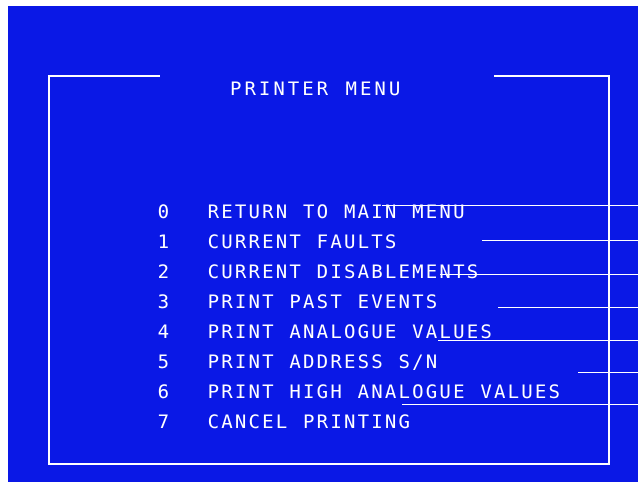  Describe the element at coordinates (298, 316) in the screenshot. I see `menu-item-print-analogue-values: 4 PRINT ANALOGUE VALUES` at that location.